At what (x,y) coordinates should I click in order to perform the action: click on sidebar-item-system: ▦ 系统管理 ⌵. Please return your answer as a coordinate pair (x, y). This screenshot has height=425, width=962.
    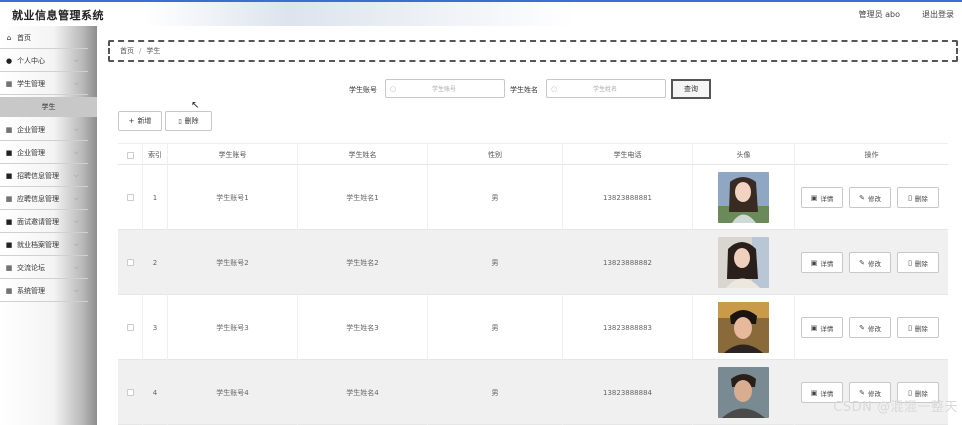
    Looking at the image, I should click on (44, 291).